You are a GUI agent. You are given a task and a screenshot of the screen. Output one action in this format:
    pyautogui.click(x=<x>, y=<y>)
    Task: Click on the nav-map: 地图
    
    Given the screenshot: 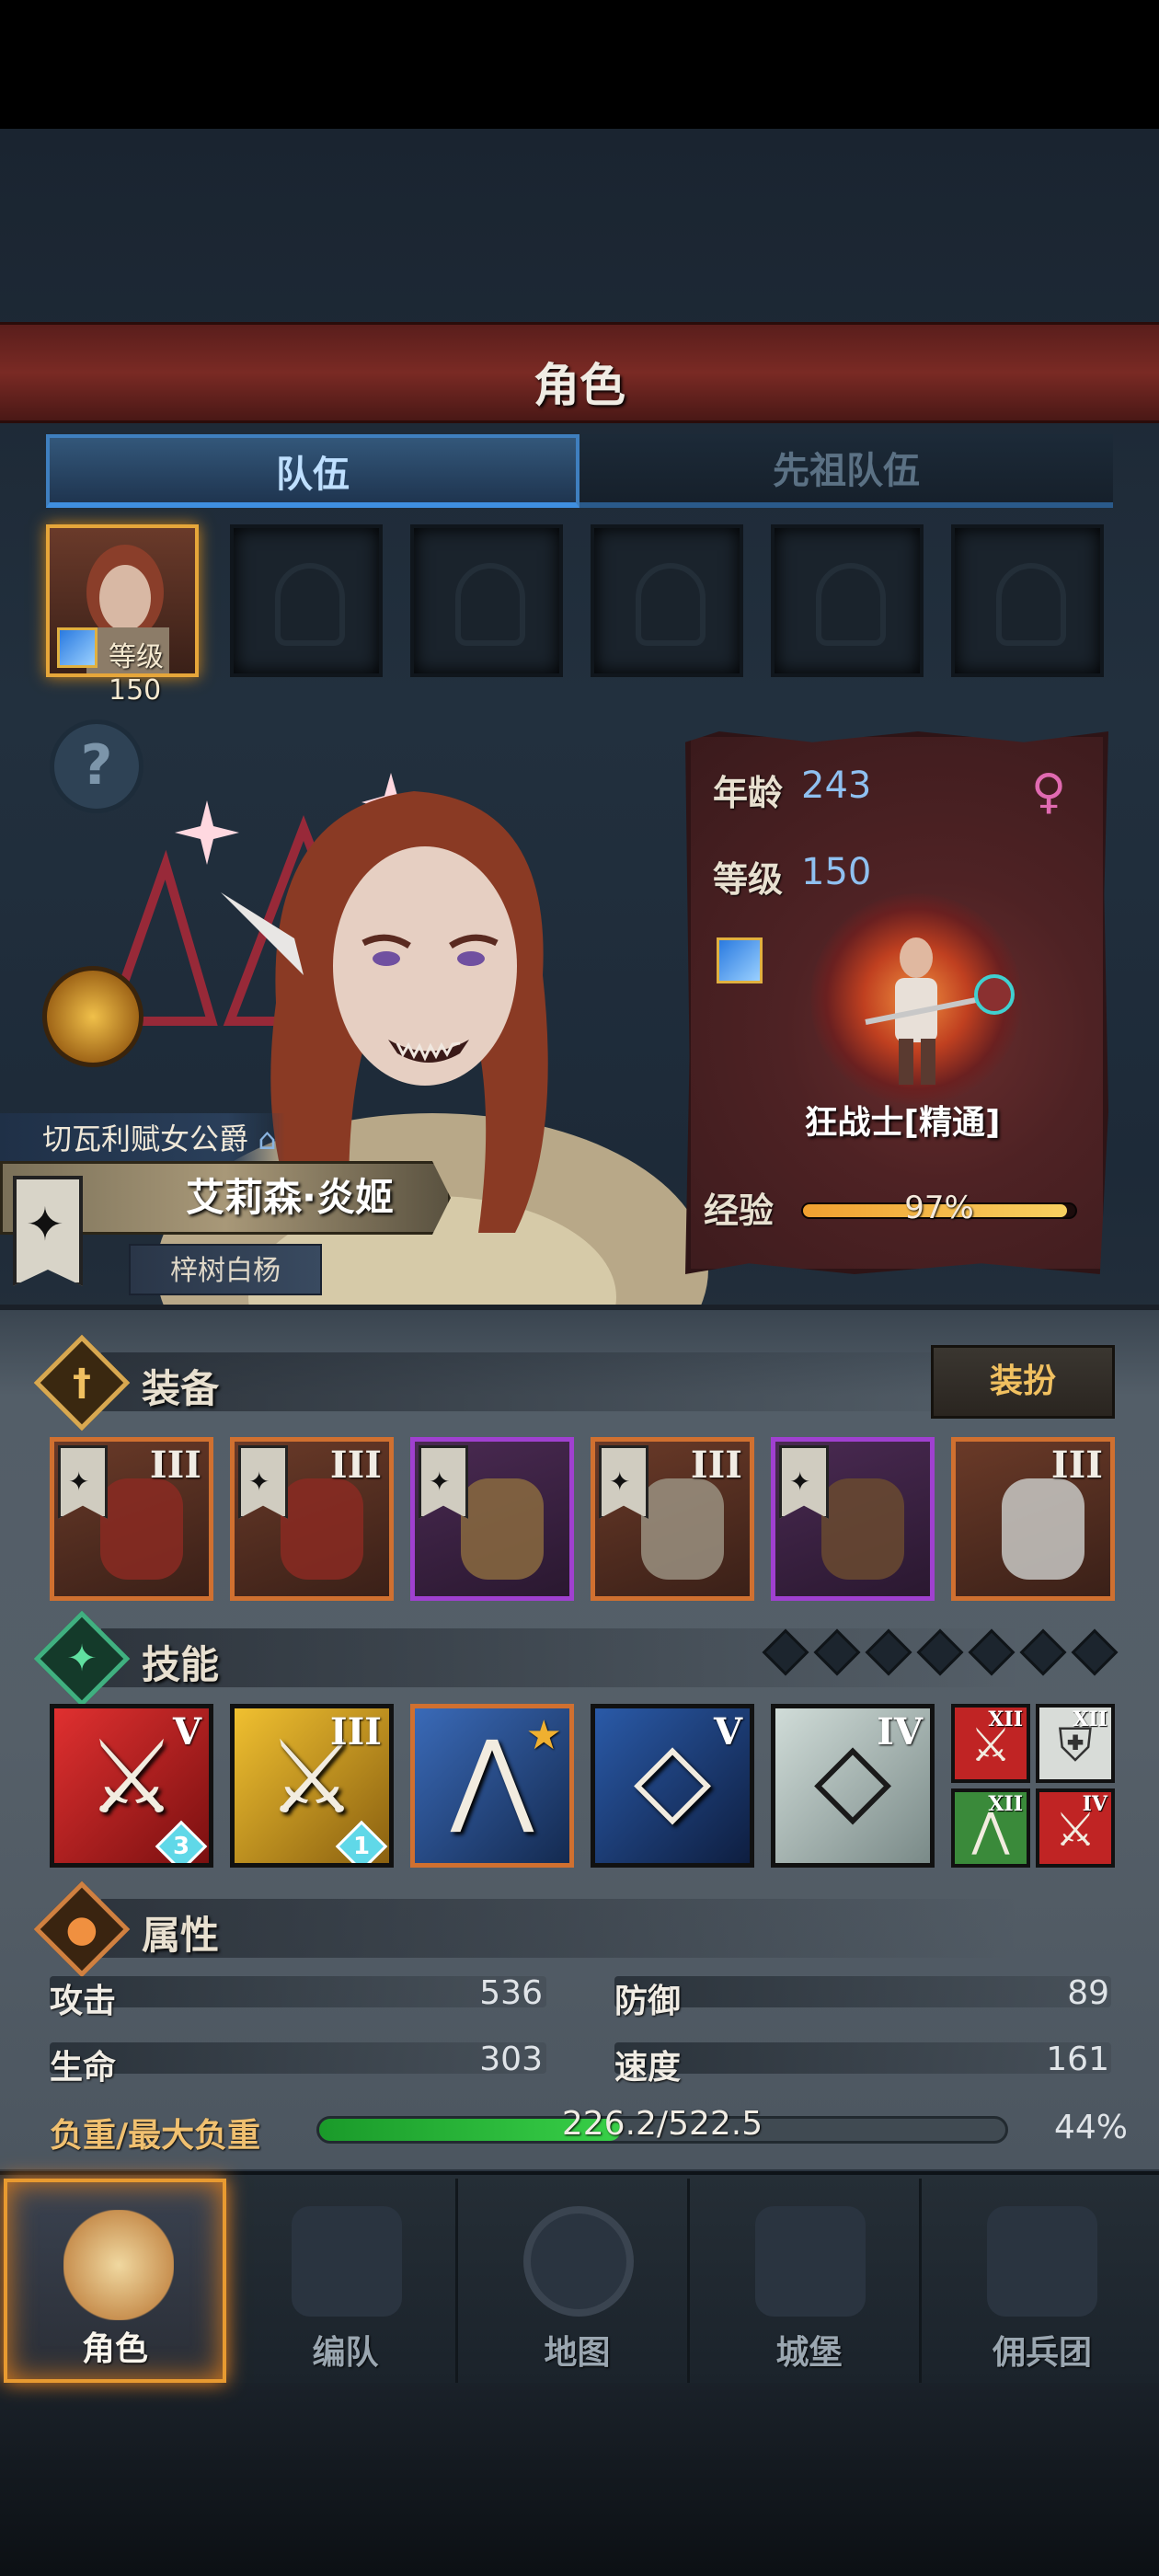 What is the action you would take?
    pyautogui.click(x=578, y=2281)
    